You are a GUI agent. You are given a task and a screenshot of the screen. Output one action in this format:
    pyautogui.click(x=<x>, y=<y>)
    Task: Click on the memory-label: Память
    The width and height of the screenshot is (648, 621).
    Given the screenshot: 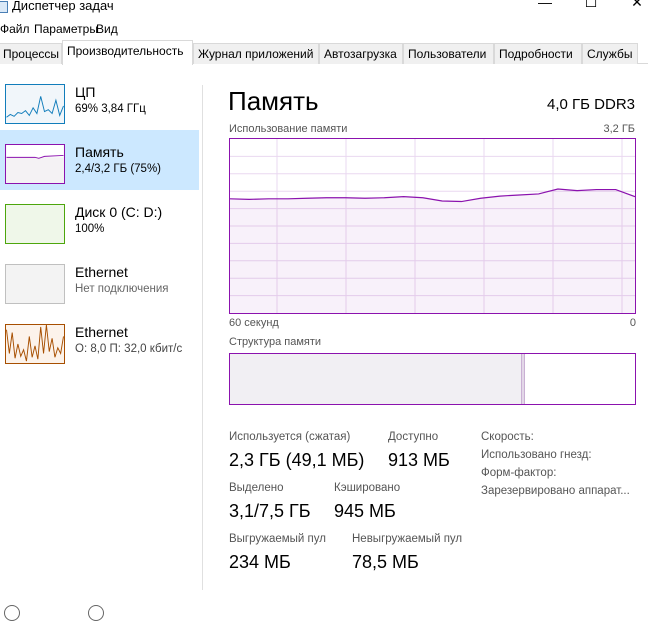 What is the action you would take?
    pyautogui.click(x=99, y=152)
    